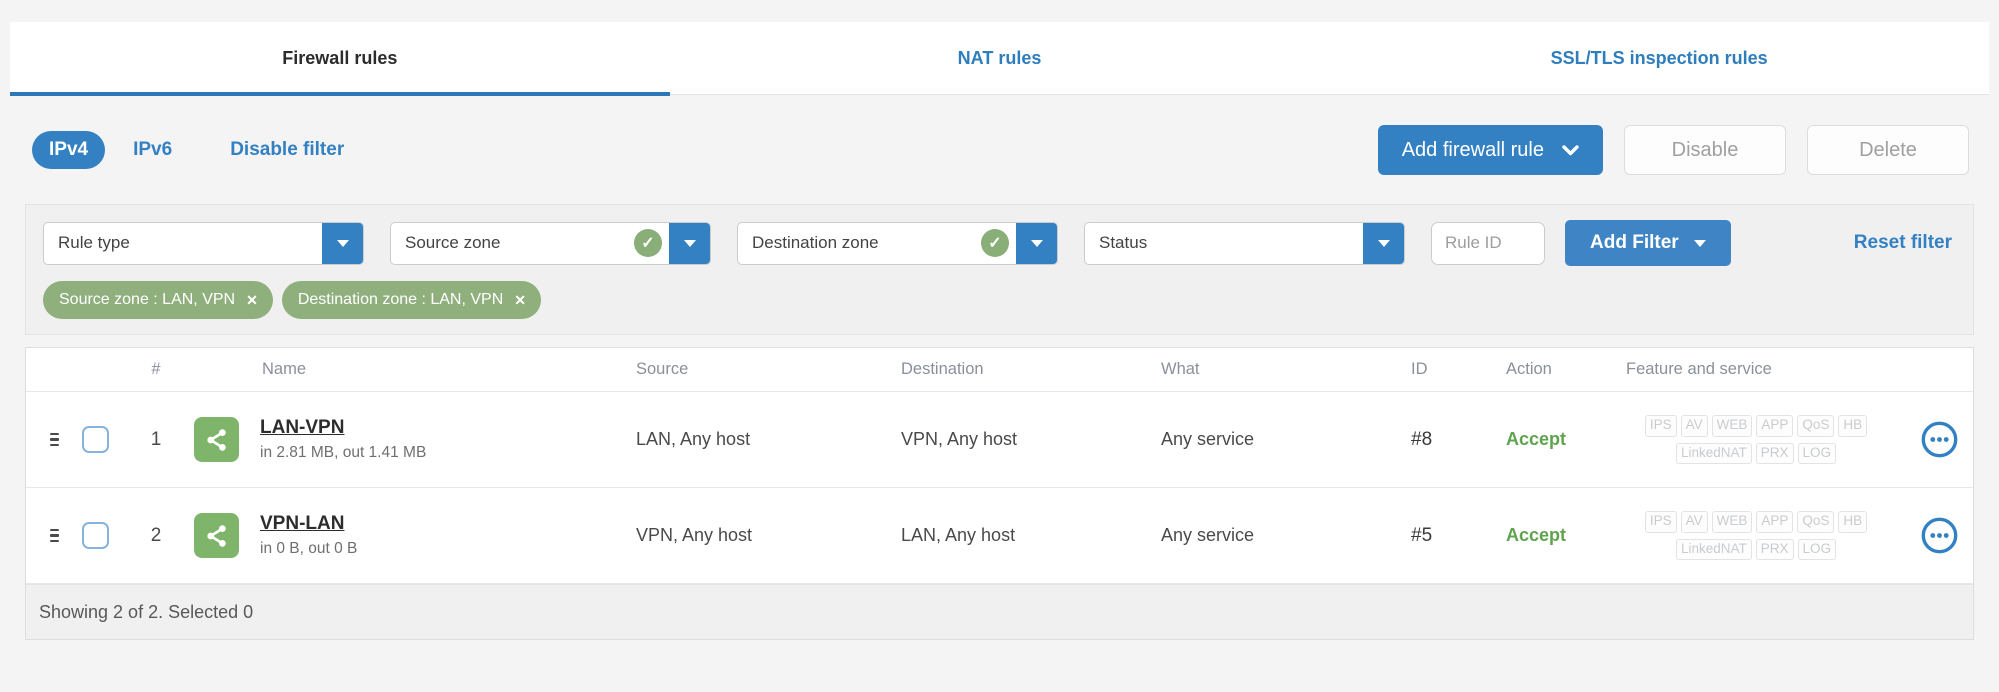 The image size is (1999, 692). Describe the element at coordinates (1422, 535) in the screenshot. I see `rule-id: #5` at that location.